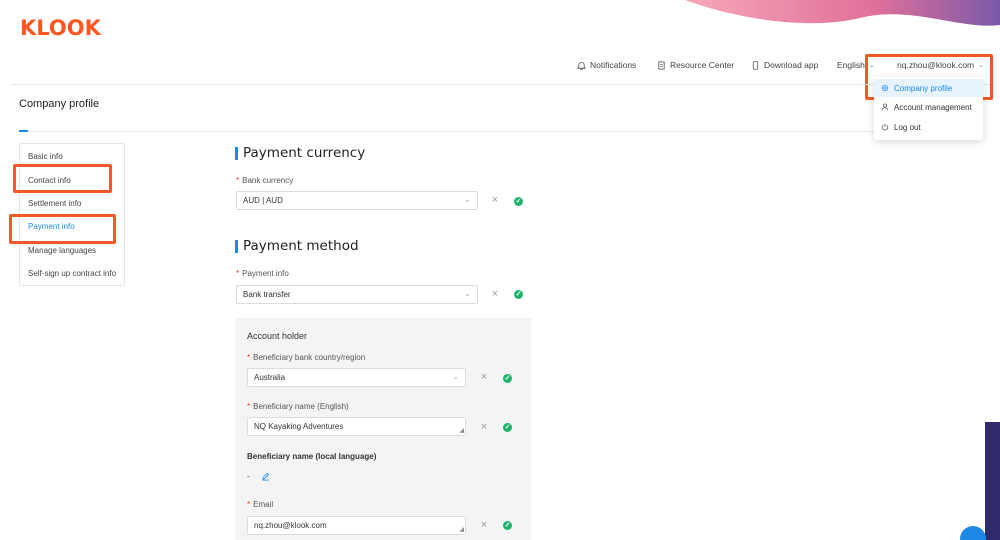 This screenshot has height=540, width=1000. I want to click on email-input: nq.zhou@klook.com ◢, so click(356, 525).